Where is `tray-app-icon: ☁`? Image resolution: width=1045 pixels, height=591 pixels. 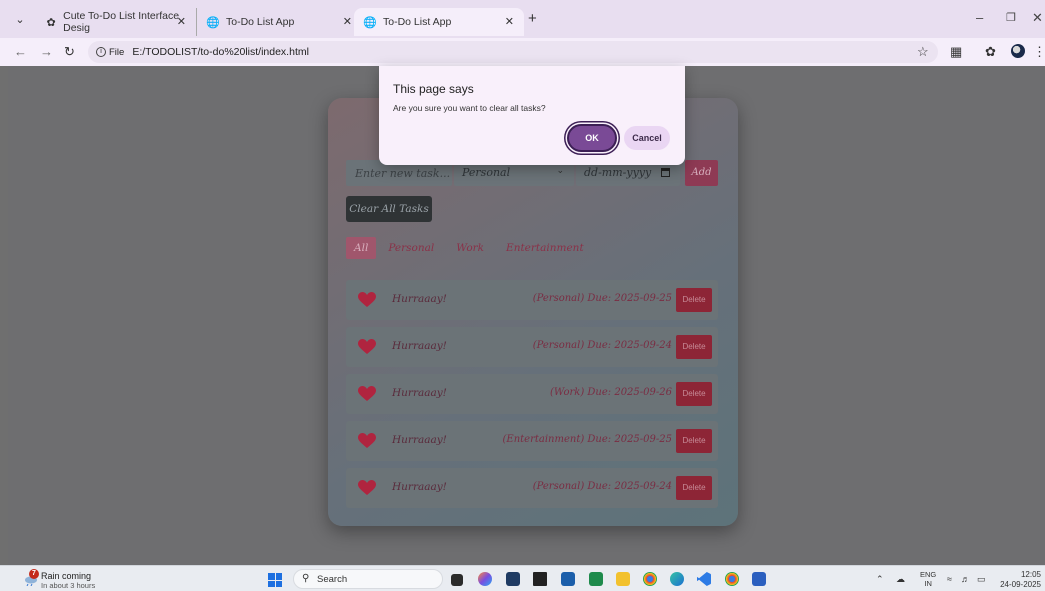 tray-app-icon: ☁ is located at coordinates (900, 579).